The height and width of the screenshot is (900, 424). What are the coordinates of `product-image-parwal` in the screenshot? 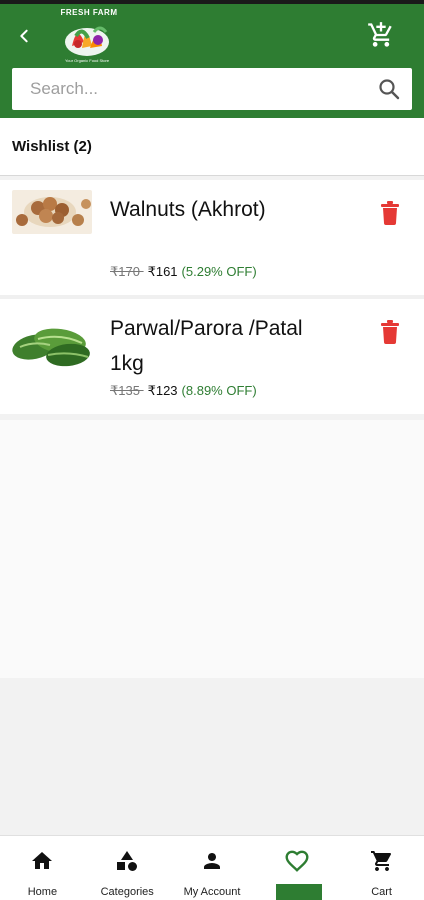 It's located at (52, 346).